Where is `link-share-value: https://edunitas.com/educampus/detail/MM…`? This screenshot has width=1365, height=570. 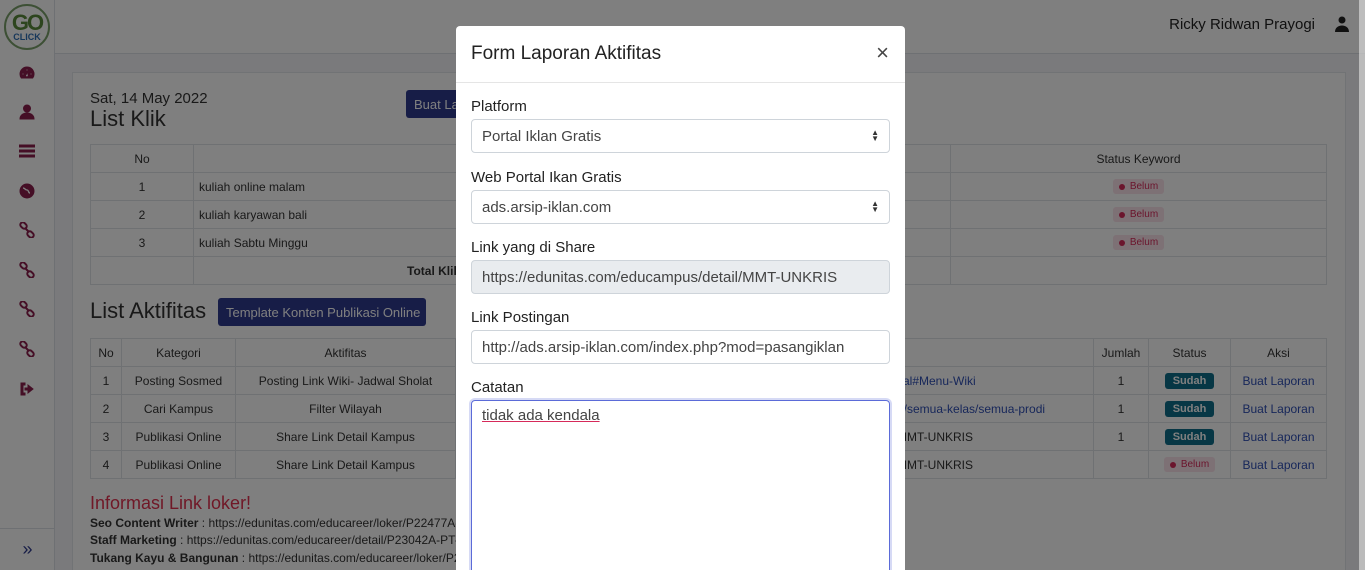
link-share-value: https://edunitas.com/educampus/detail/MM… is located at coordinates (660, 277).